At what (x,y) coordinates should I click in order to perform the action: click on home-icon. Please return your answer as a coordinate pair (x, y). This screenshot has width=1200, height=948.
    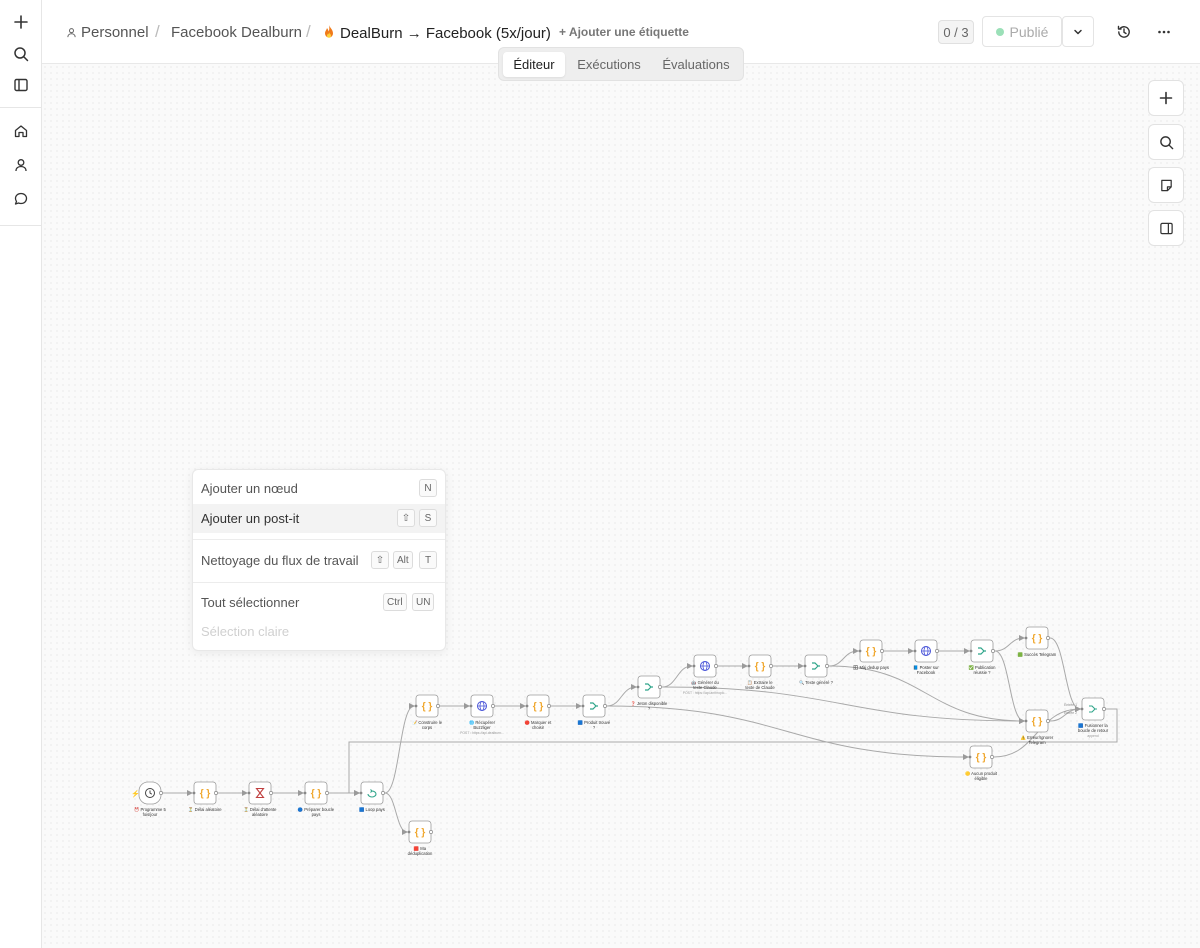
    Looking at the image, I should click on (21, 131).